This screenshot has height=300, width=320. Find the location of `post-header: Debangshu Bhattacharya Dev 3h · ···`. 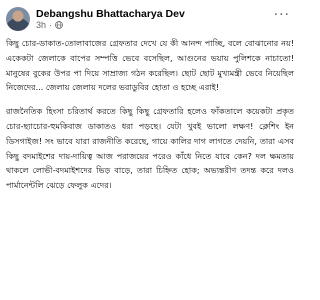

post-header: Debangshu Bhattacharya Dev 3h · ··· is located at coordinates (150, 19).